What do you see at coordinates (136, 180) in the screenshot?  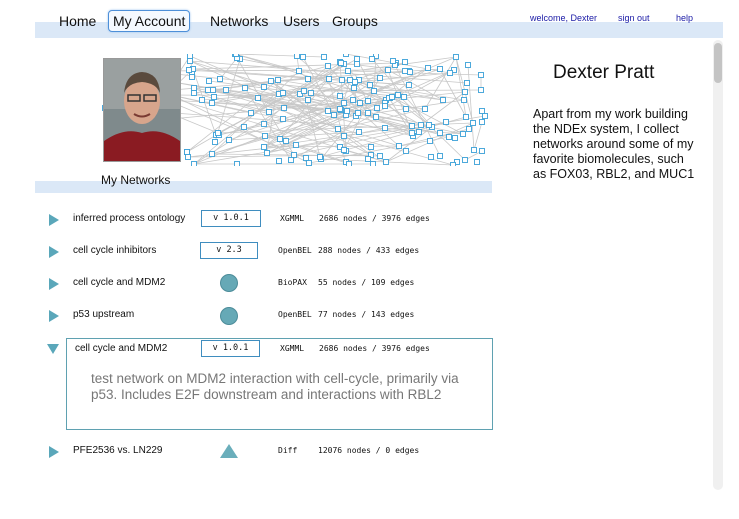 I see `section-title-my-networks: My Networks` at bounding box center [136, 180].